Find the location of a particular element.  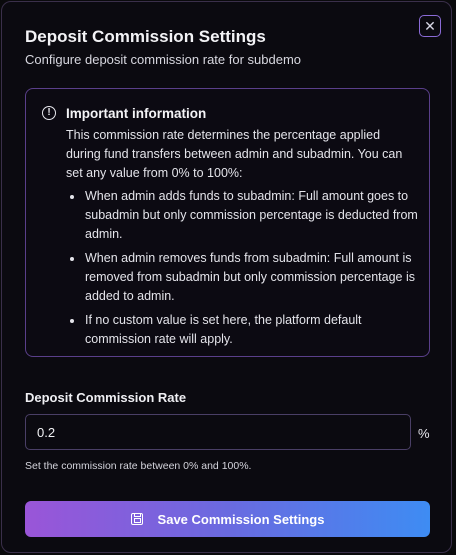

close-button: ✕ is located at coordinates (430, 26).